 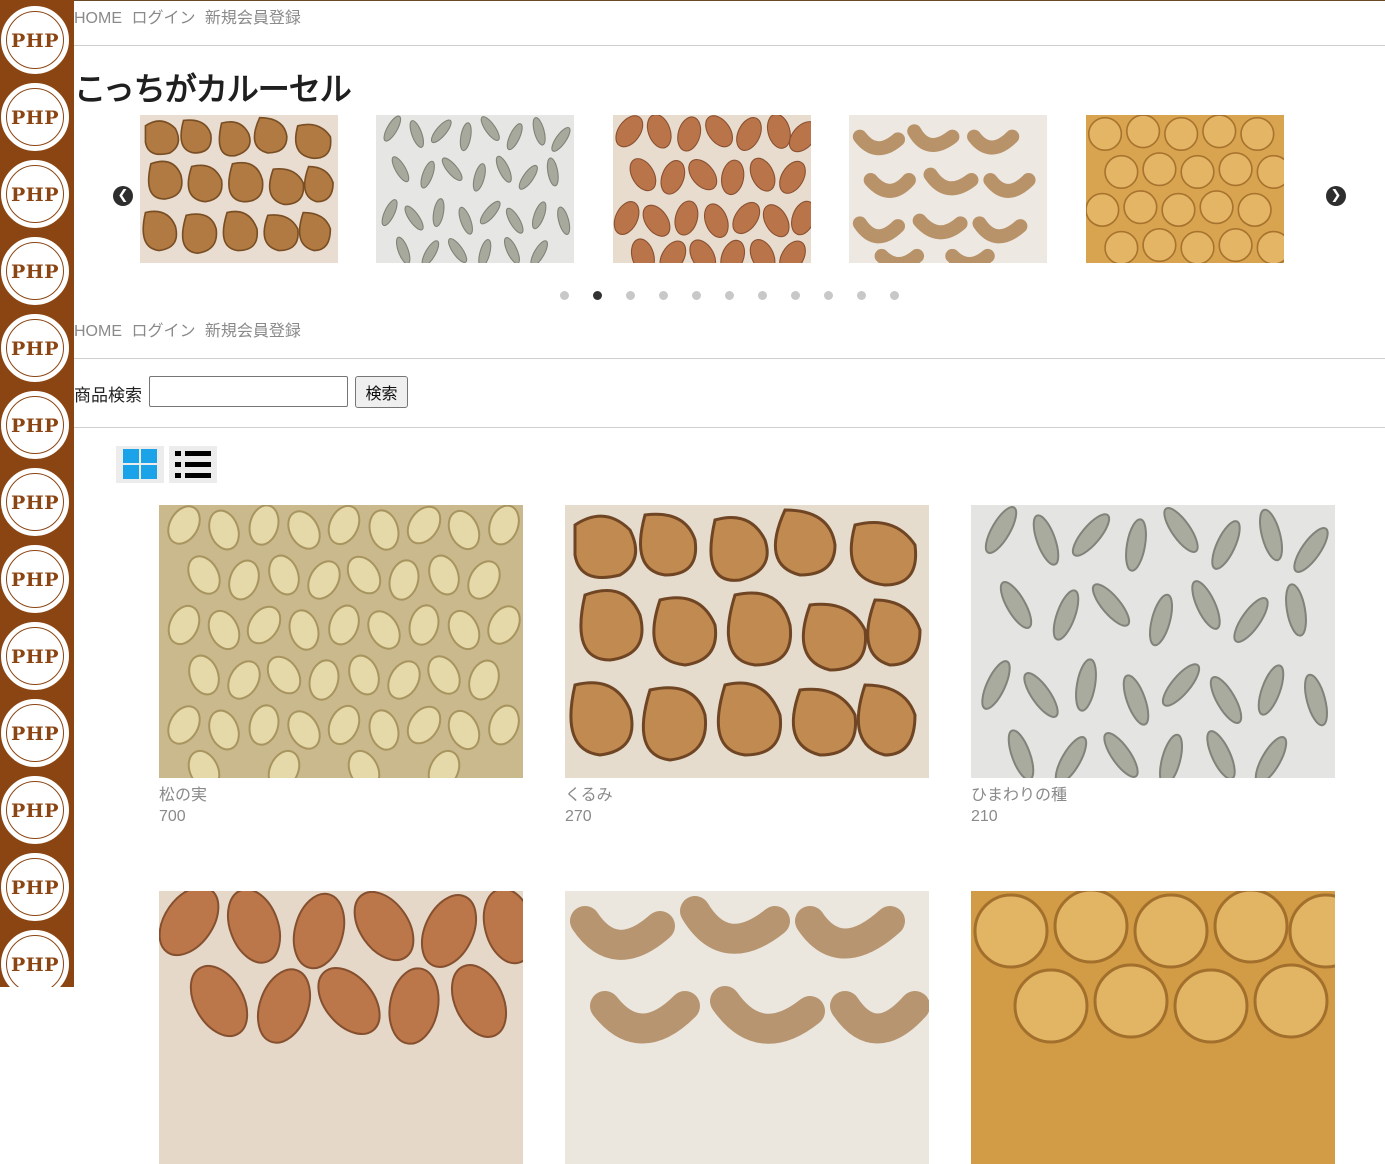 I want to click on product-name: ひまわりの種, so click(x=1019, y=793).